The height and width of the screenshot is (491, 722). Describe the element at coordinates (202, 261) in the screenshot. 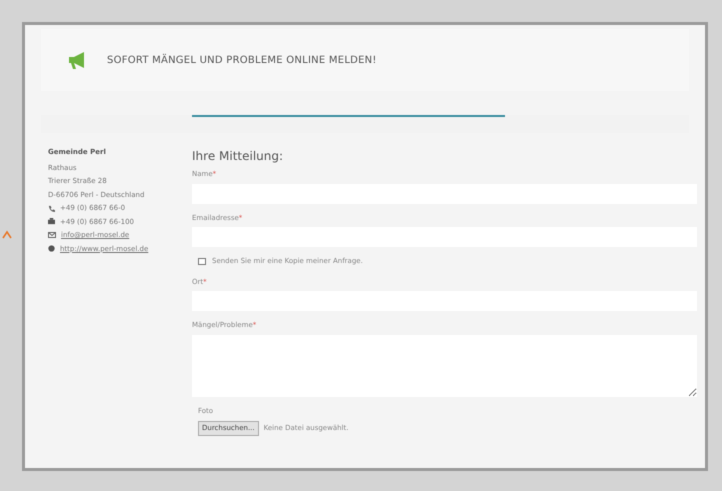

I see `checkbox` at that location.